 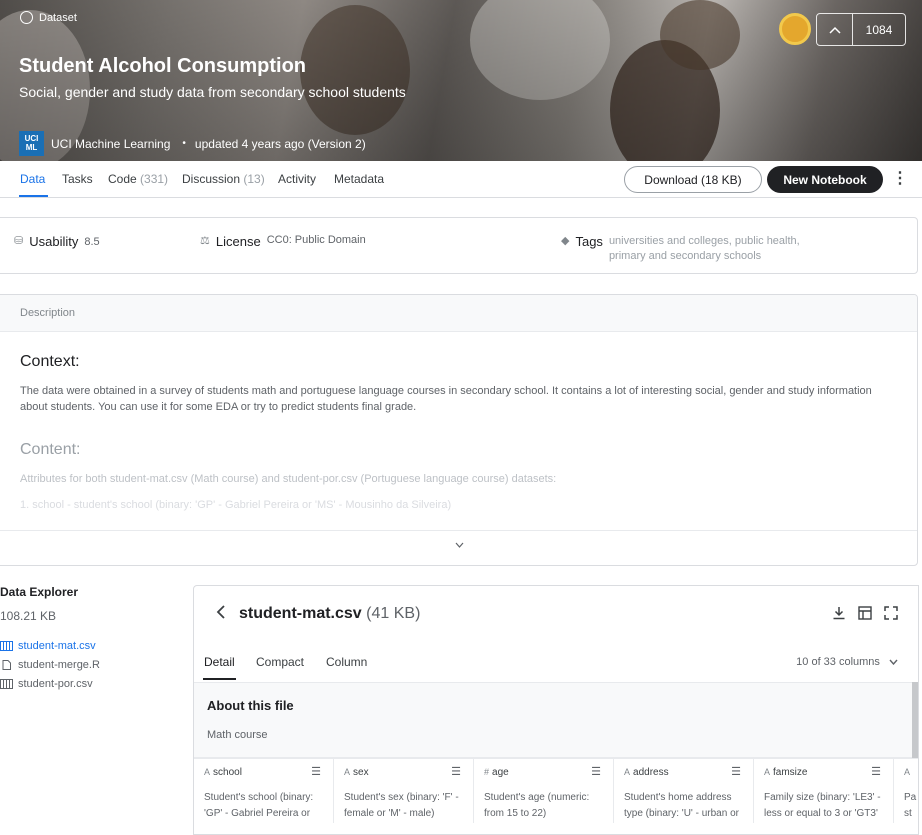 I want to click on tab-detail: Detail, so click(x=219, y=662).